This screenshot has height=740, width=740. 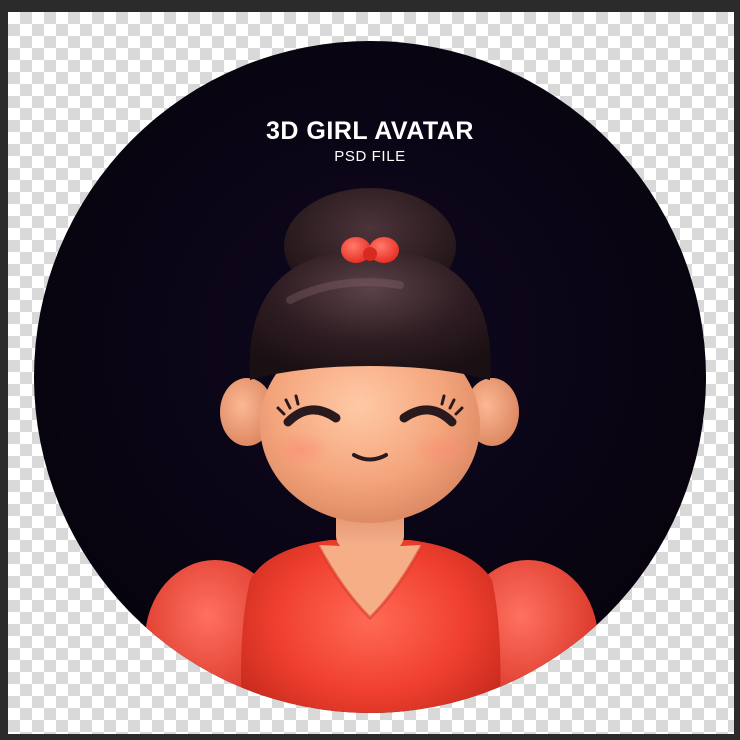 I want to click on poster-title: 3D GIRL AVATAR, so click(x=370, y=131).